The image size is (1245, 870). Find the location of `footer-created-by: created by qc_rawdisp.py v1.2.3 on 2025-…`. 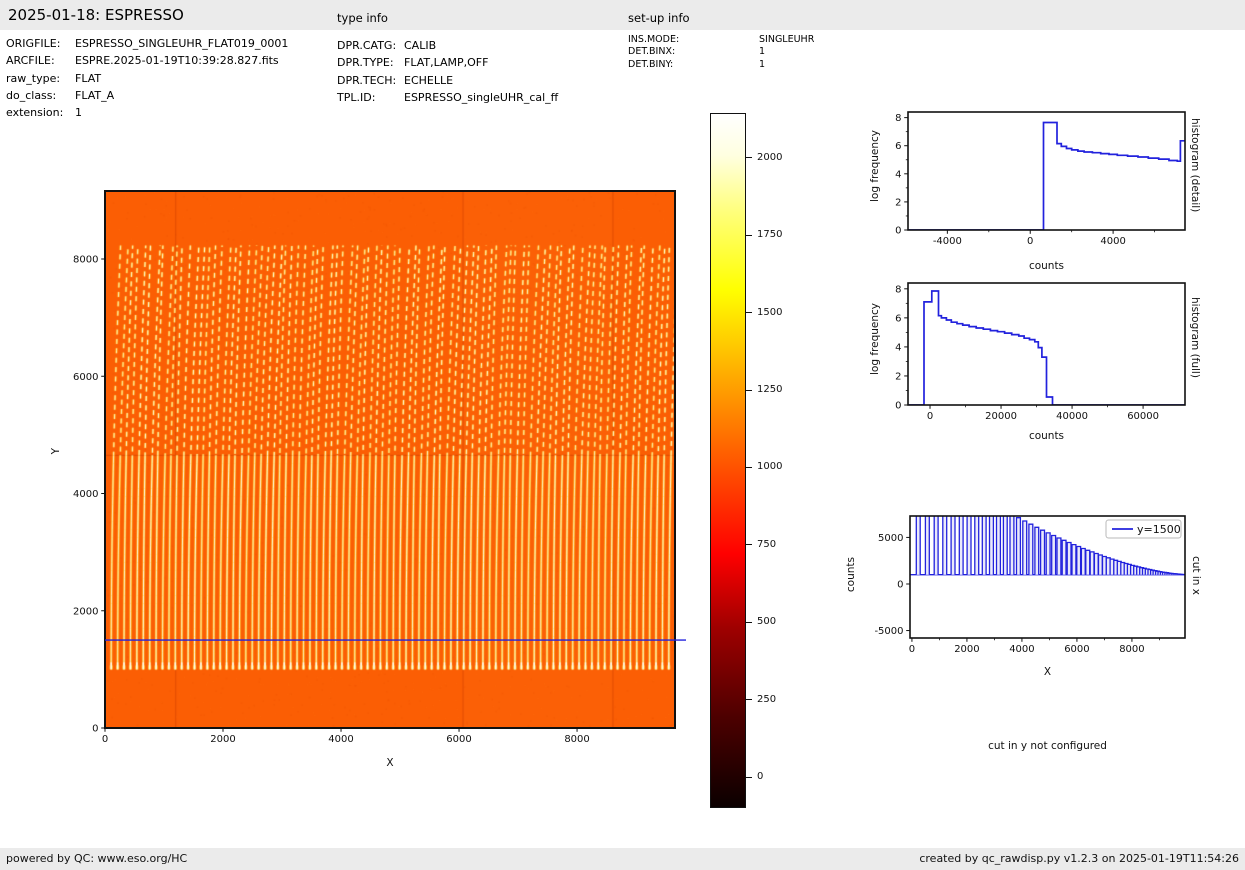

footer-created-by: created by qc_rawdisp.py v1.2.3 on 2025-… is located at coordinates (1079, 858).